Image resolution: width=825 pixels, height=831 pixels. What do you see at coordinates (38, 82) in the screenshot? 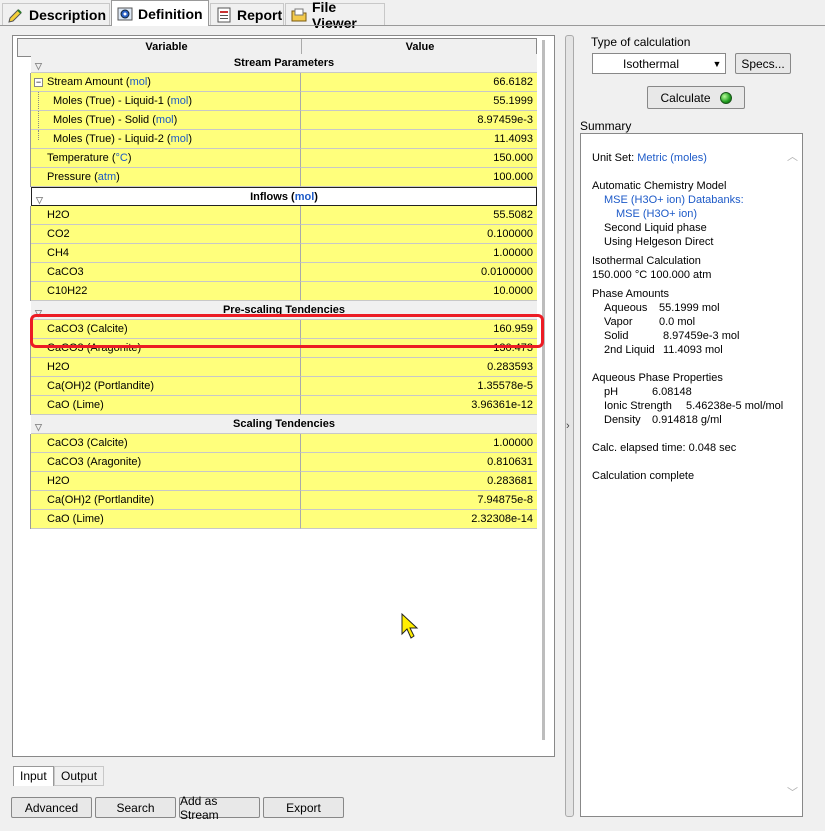
I see `collapse-minus-icon: −` at bounding box center [38, 82].